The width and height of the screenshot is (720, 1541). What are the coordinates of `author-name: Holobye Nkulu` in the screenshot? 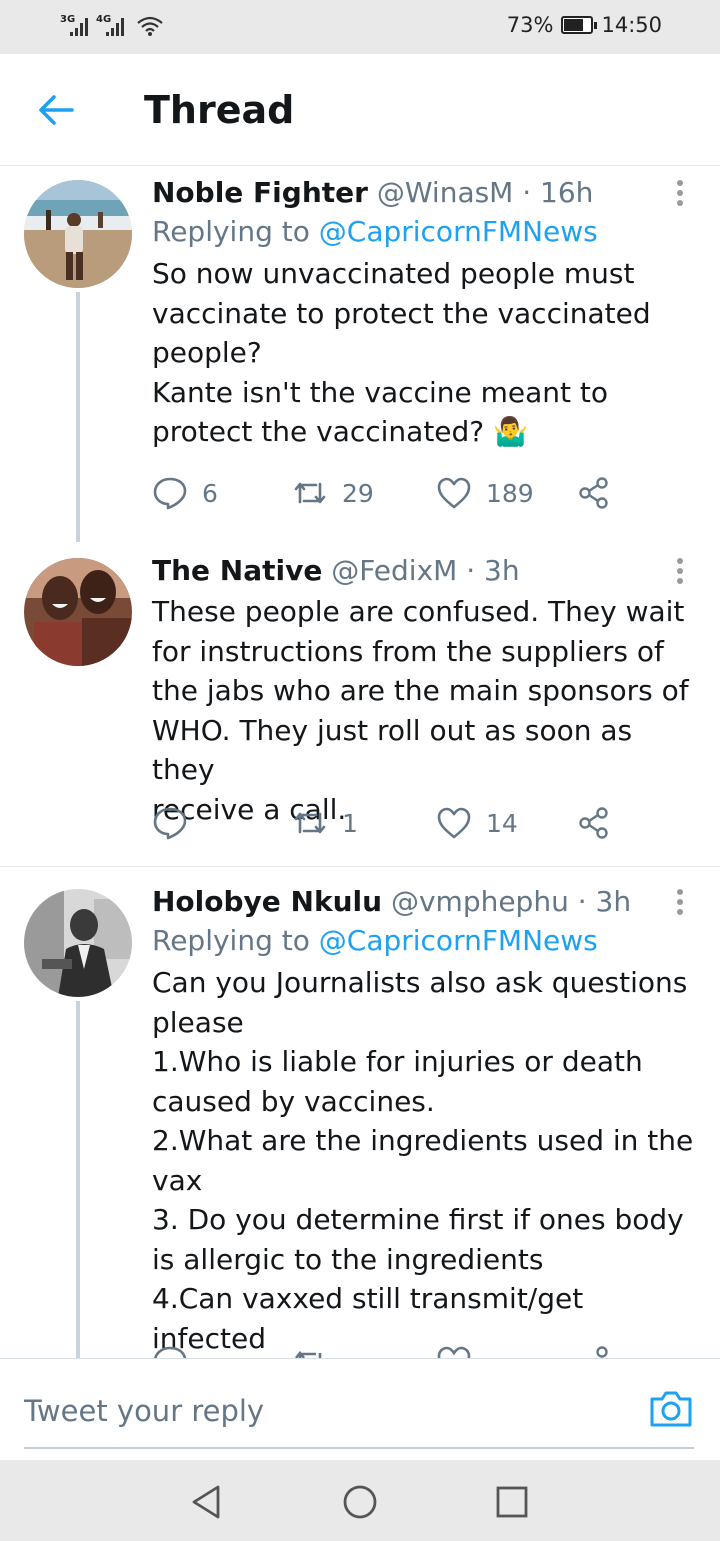 It's located at (267, 901).